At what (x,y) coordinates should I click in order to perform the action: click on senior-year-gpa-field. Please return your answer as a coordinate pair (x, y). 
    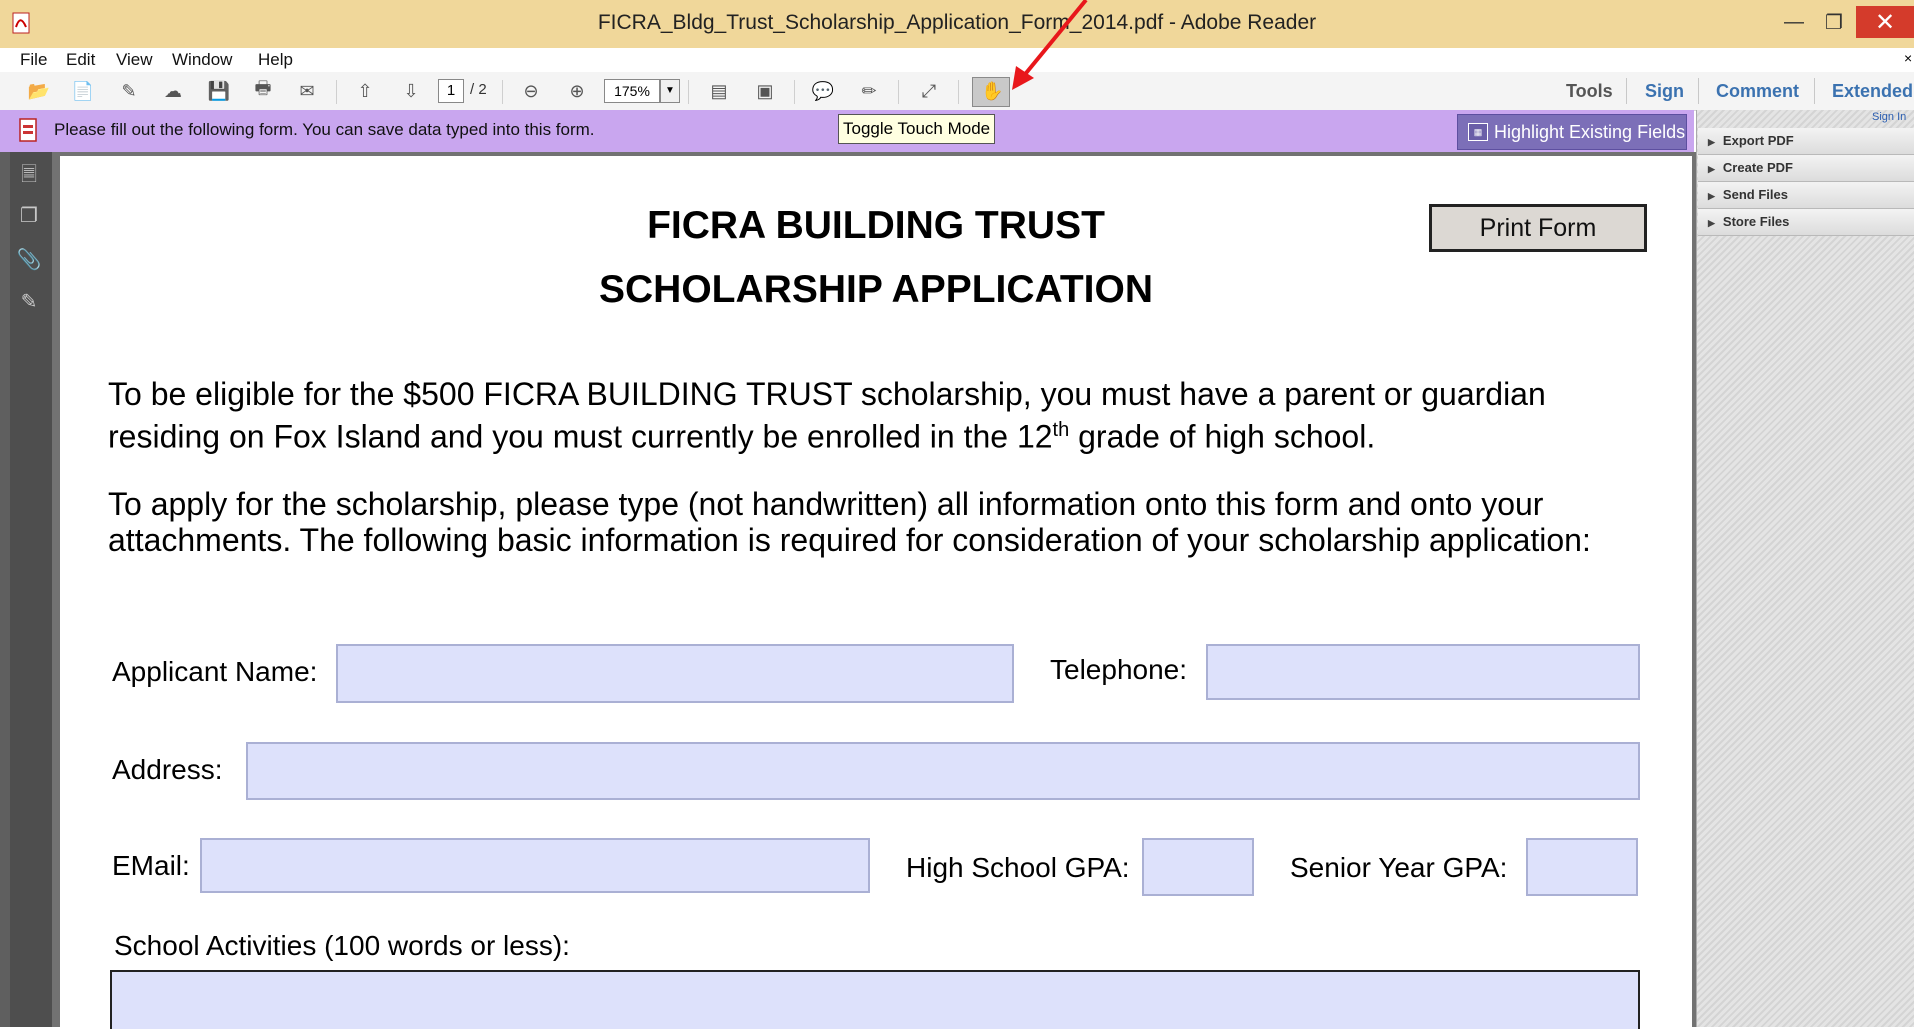
    Looking at the image, I should click on (1582, 867).